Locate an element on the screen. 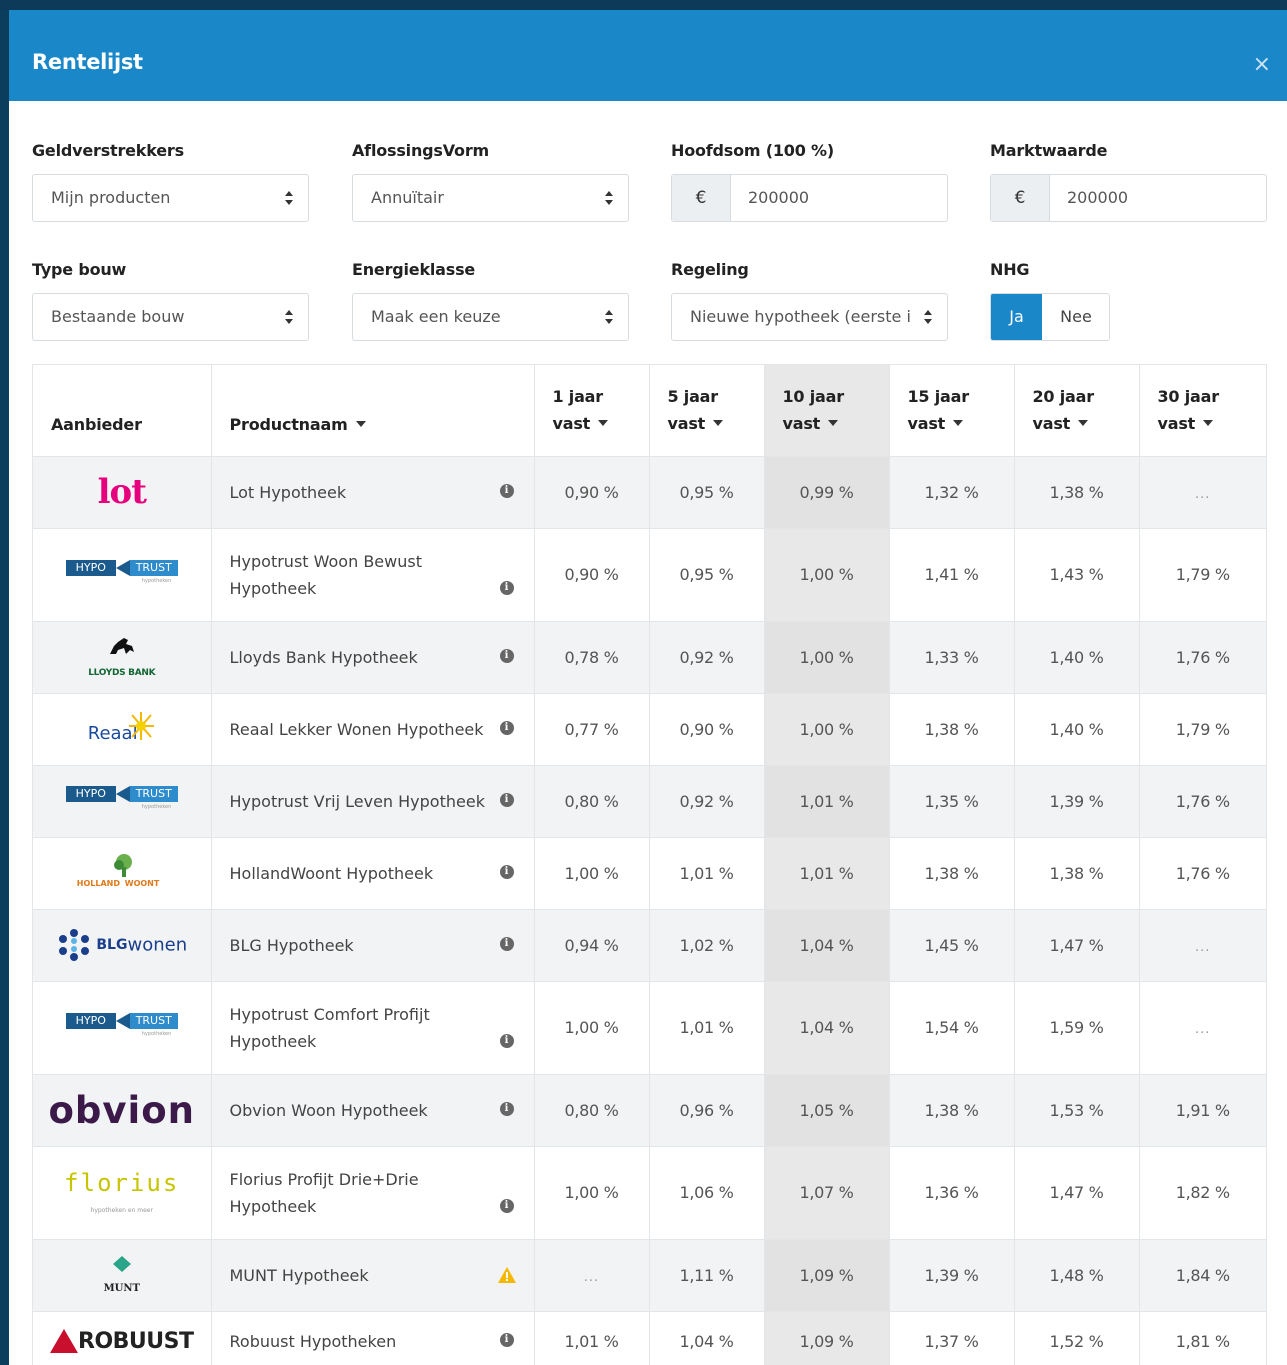 The image size is (1287, 1365). product-name: BLG Hypotheek is located at coordinates (292, 945).